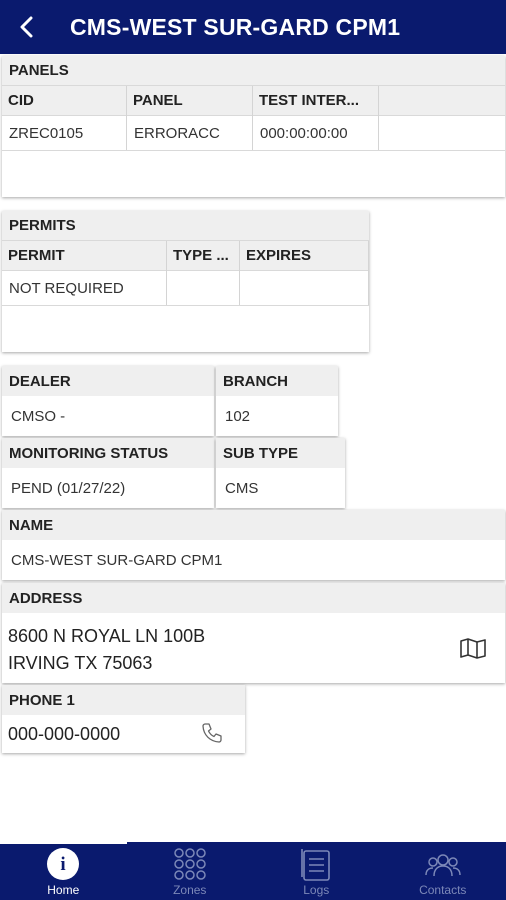 Image resolution: width=506 pixels, height=900 pixels. I want to click on dealer-field: DEALER CMSO -, so click(108, 401).